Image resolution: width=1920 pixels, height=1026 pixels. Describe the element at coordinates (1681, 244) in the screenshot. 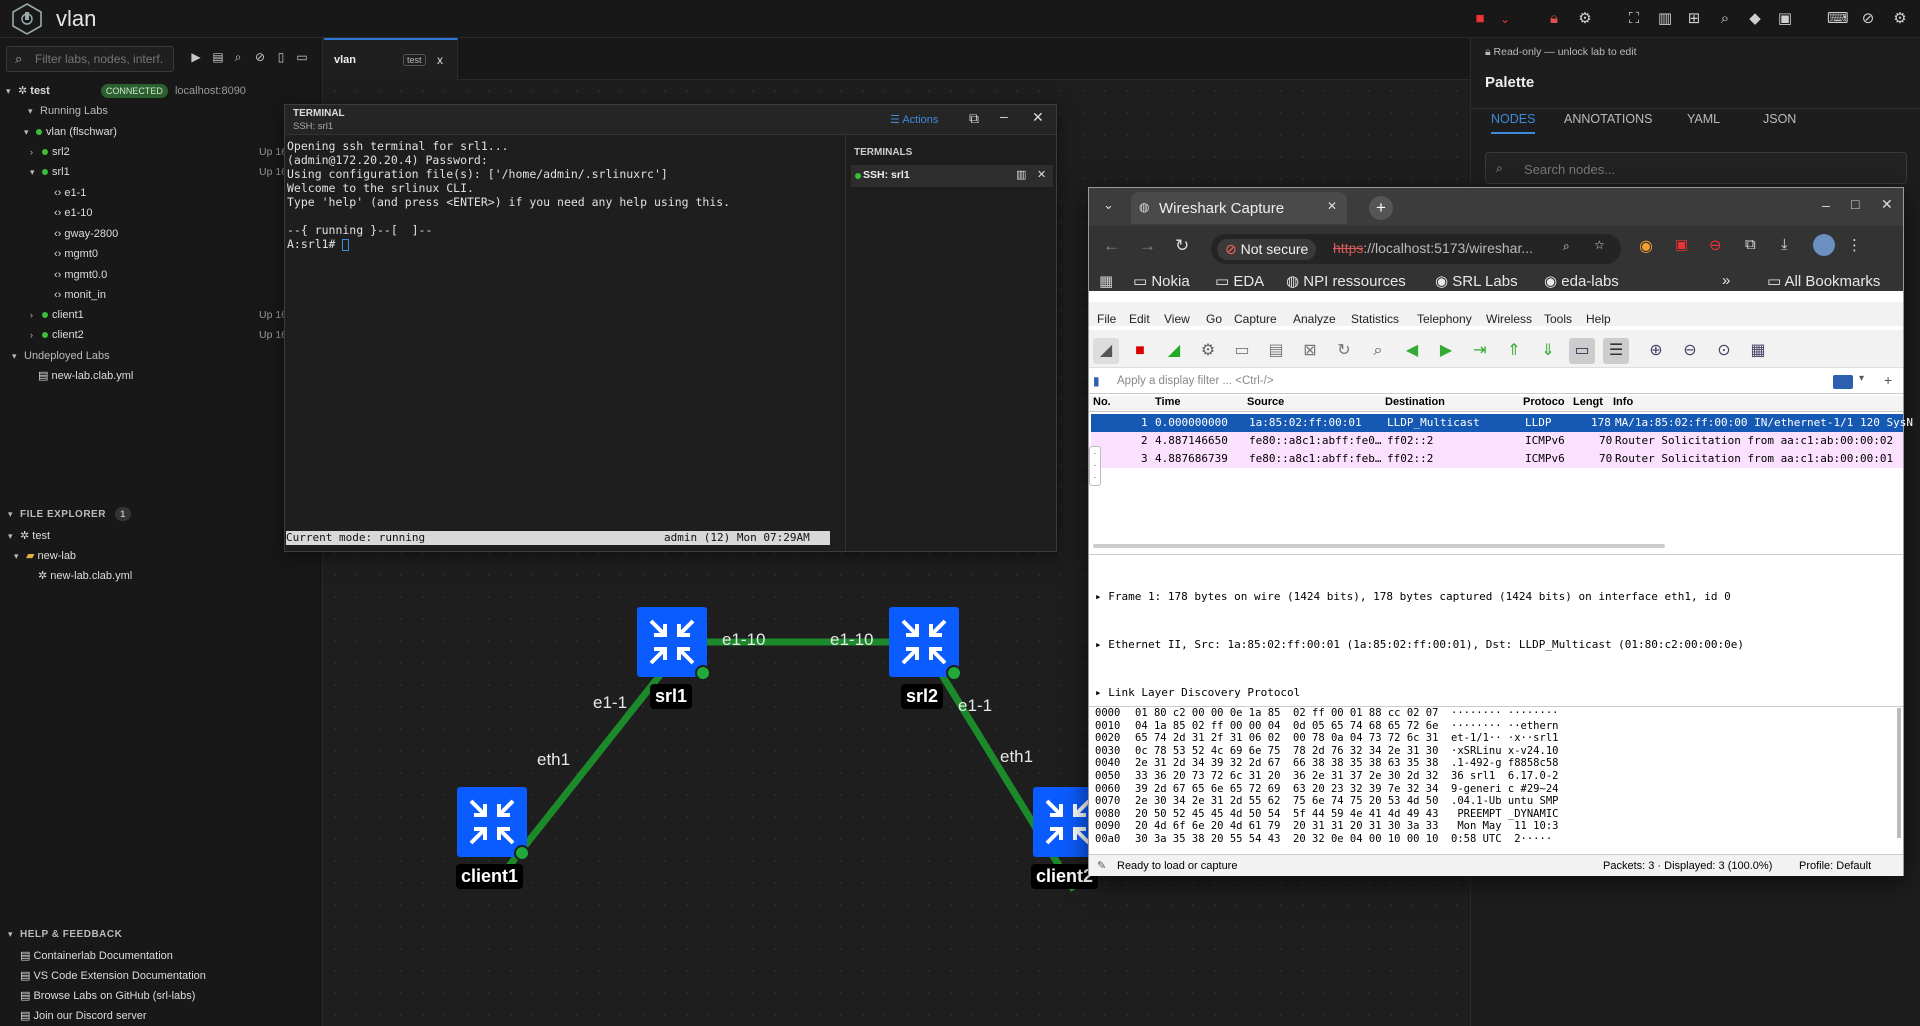

I see `extension-icon: ▣` at that location.